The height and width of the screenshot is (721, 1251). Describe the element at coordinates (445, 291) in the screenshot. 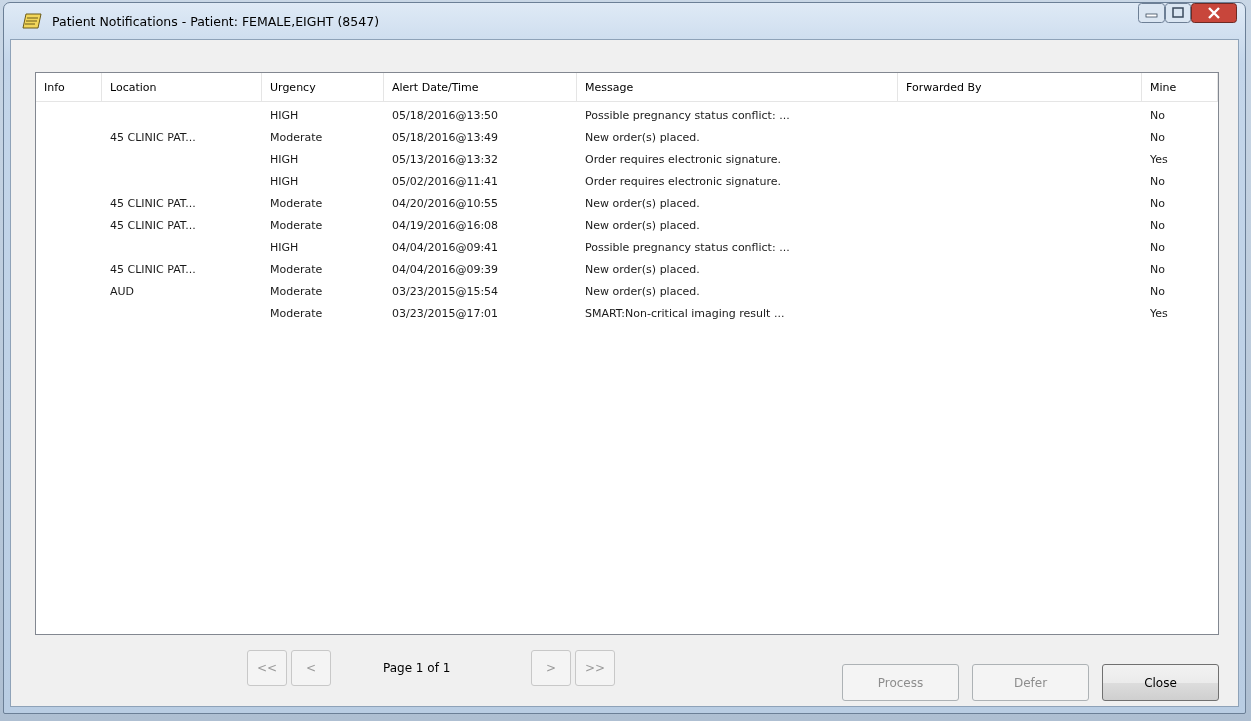

I see `table-cell-text: 03/23/2015@15:54` at that location.